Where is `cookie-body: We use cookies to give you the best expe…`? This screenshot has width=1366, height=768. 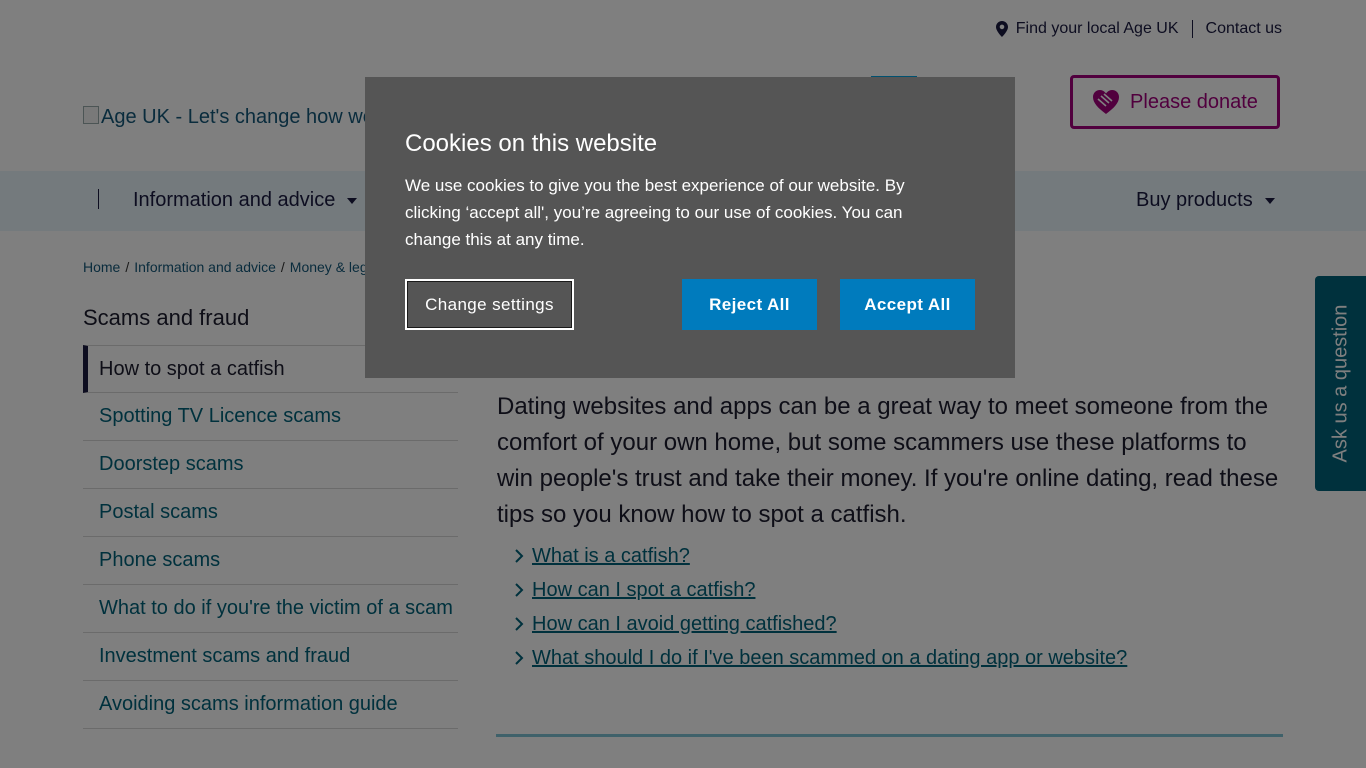 cookie-body: We use cookies to give you the best expe… is located at coordinates (655, 212).